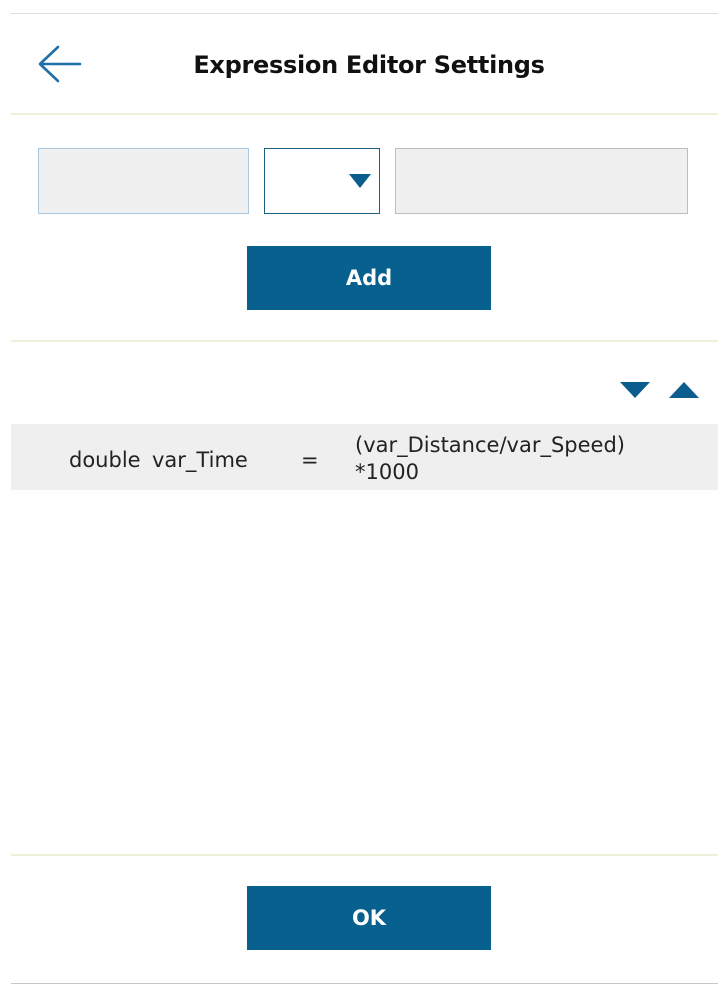 The width and height of the screenshot is (718, 985). I want to click on expression-type: double, so click(105, 460).